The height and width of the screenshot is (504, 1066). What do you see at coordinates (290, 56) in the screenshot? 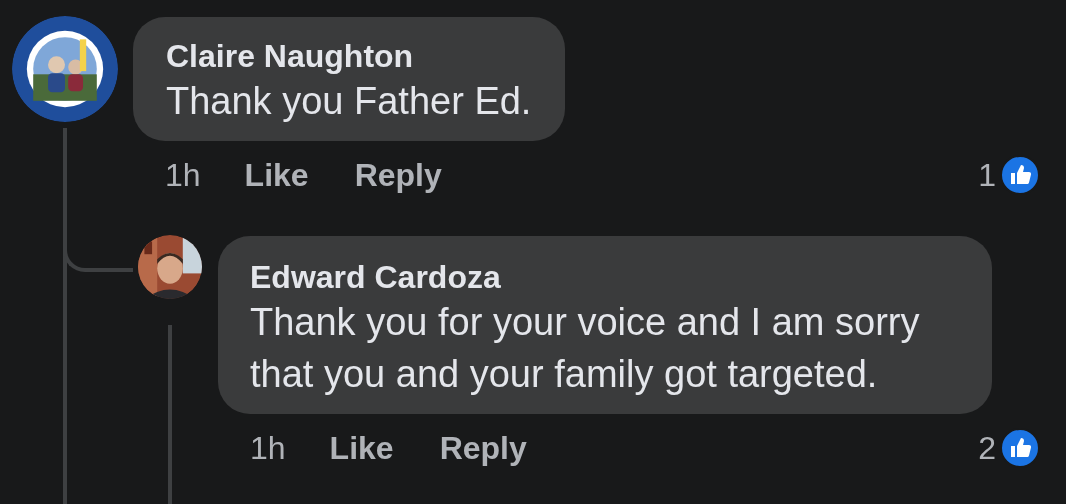
I see `author-name: Claire Naughton` at bounding box center [290, 56].